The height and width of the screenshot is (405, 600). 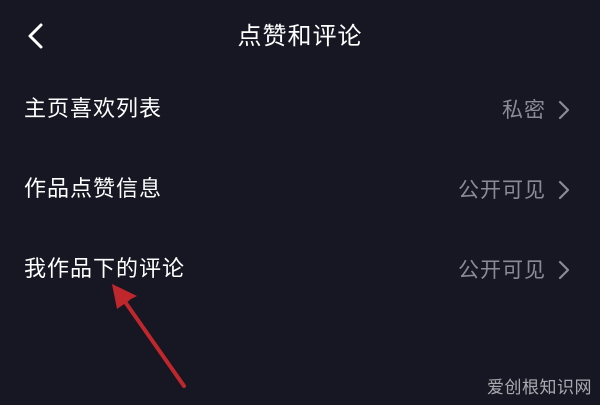 What do you see at coordinates (524, 110) in the screenshot?
I see `setting-value-home-likes-list: 私密` at bounding box center [524, 110].